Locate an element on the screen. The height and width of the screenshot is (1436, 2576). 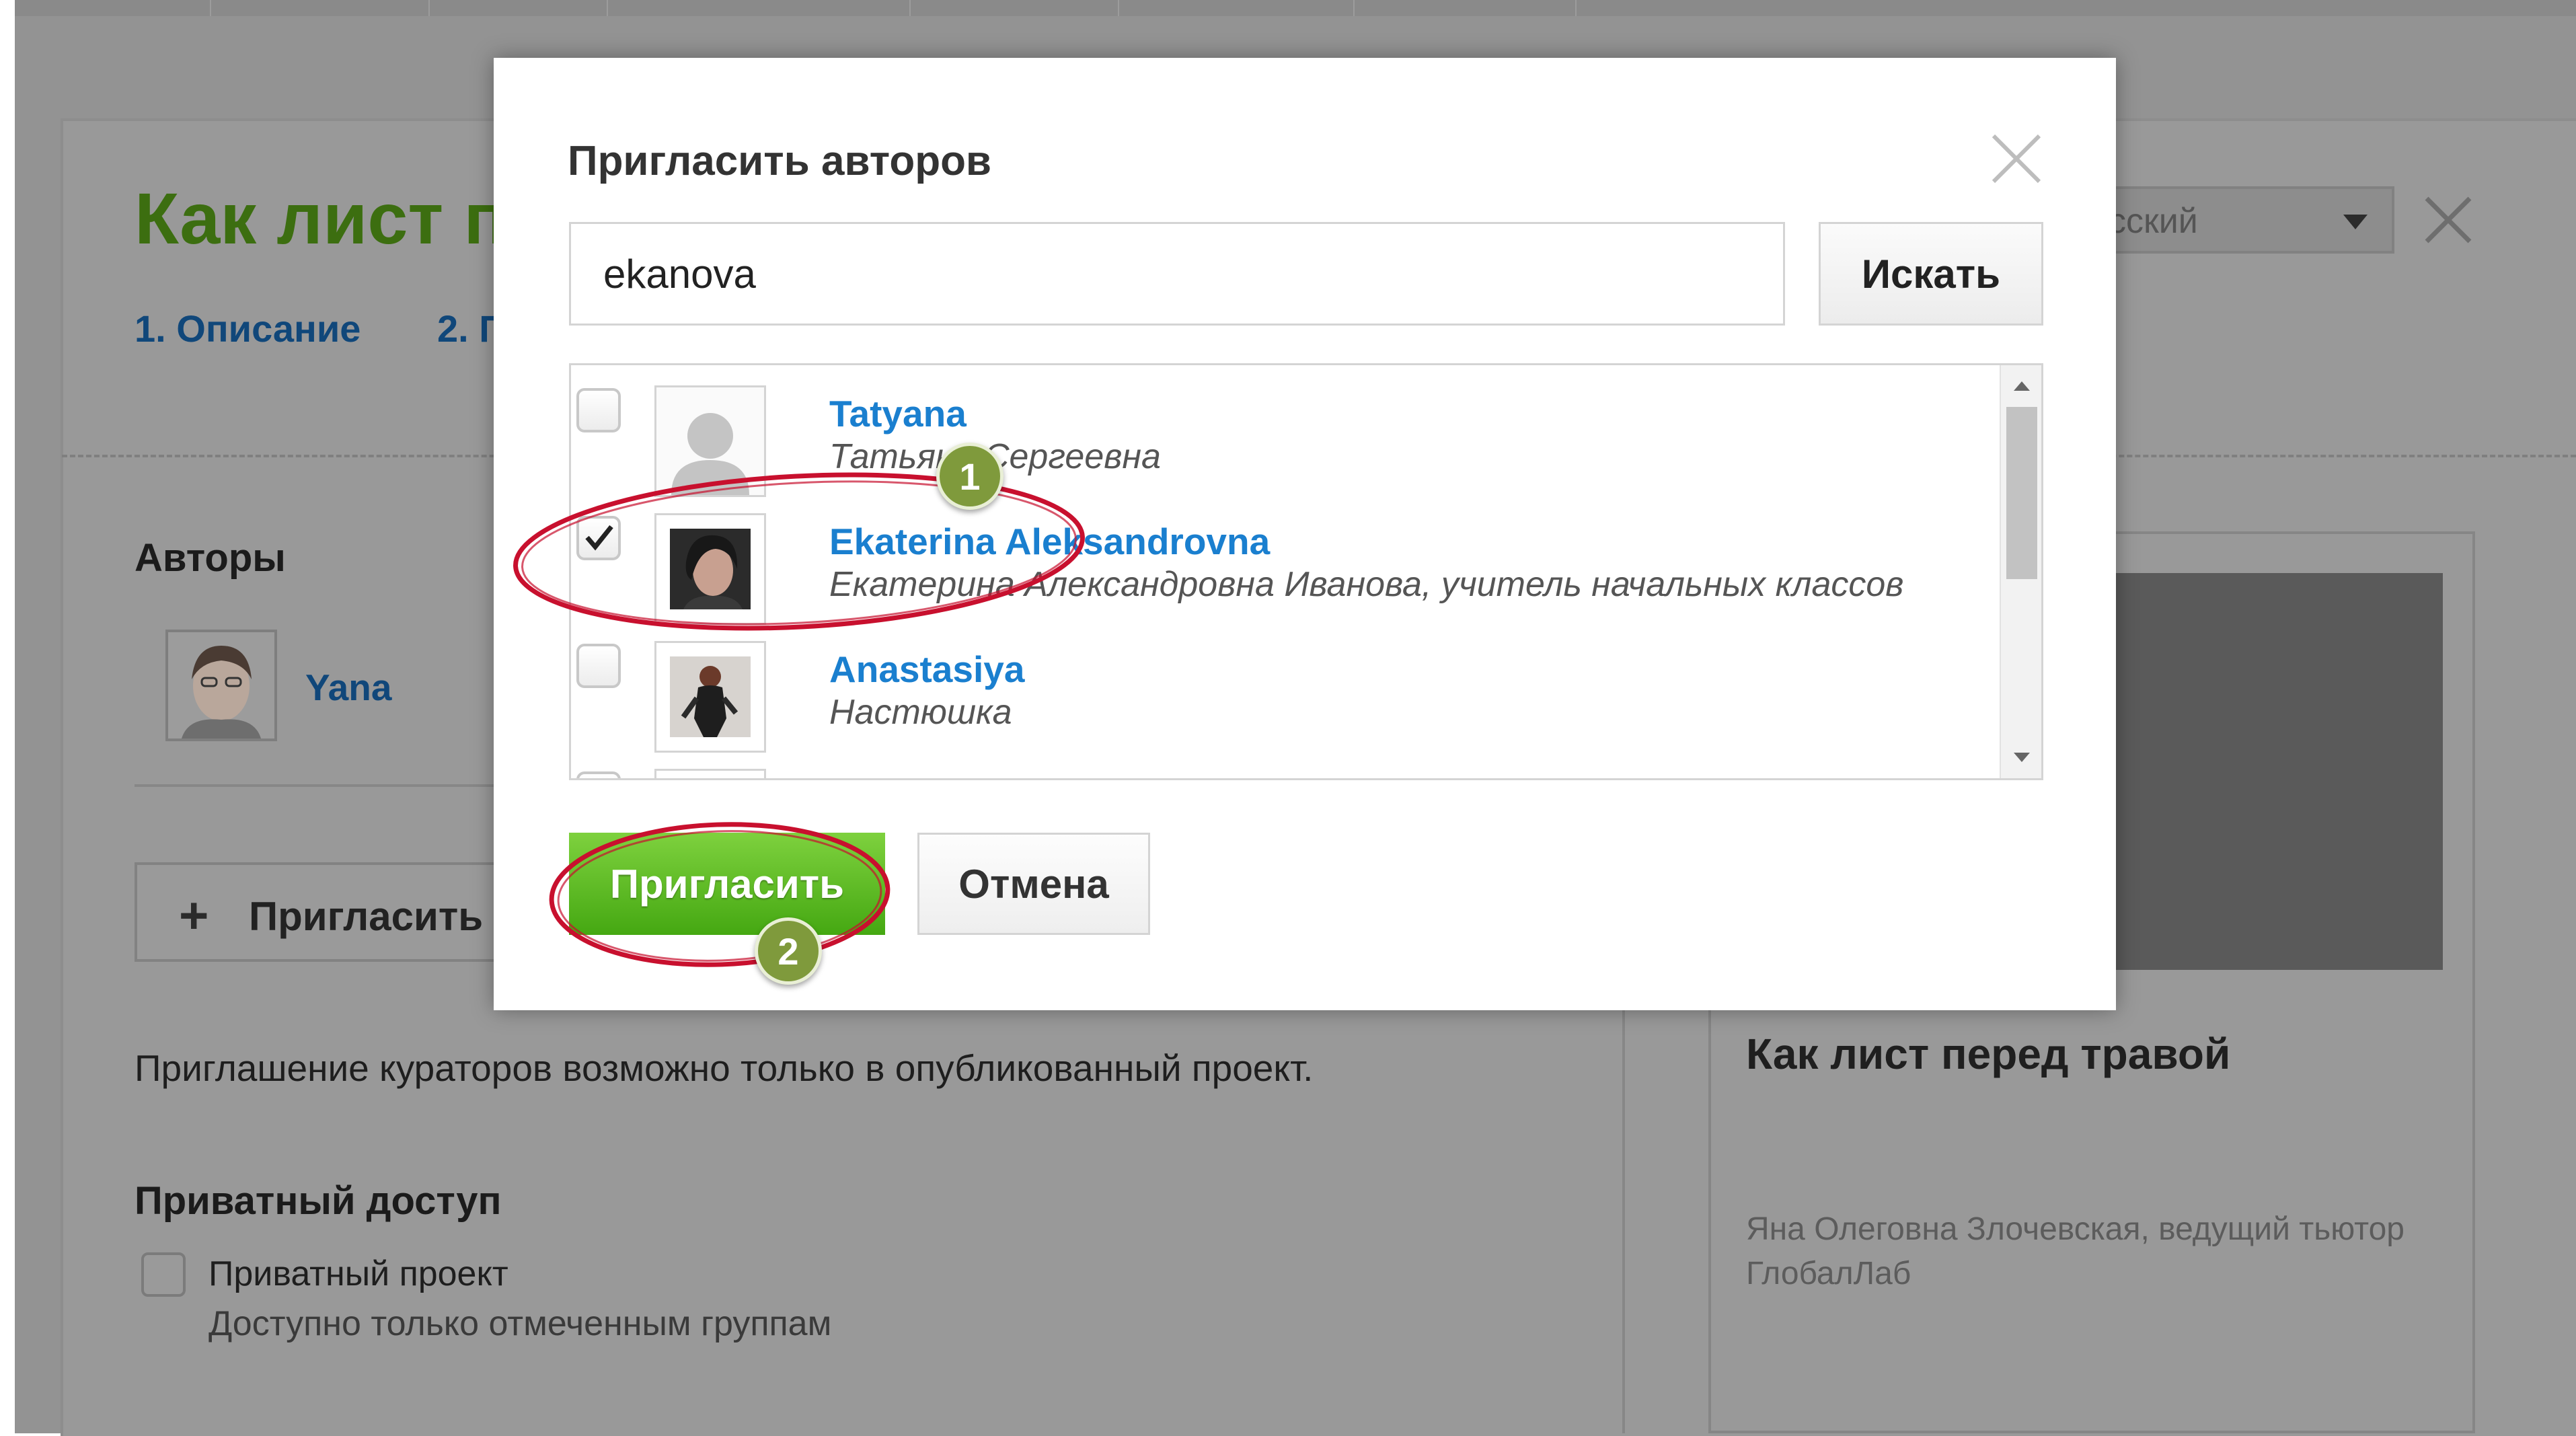
dialog-title: Пригласить авторов is located at coordinates (780, 161).